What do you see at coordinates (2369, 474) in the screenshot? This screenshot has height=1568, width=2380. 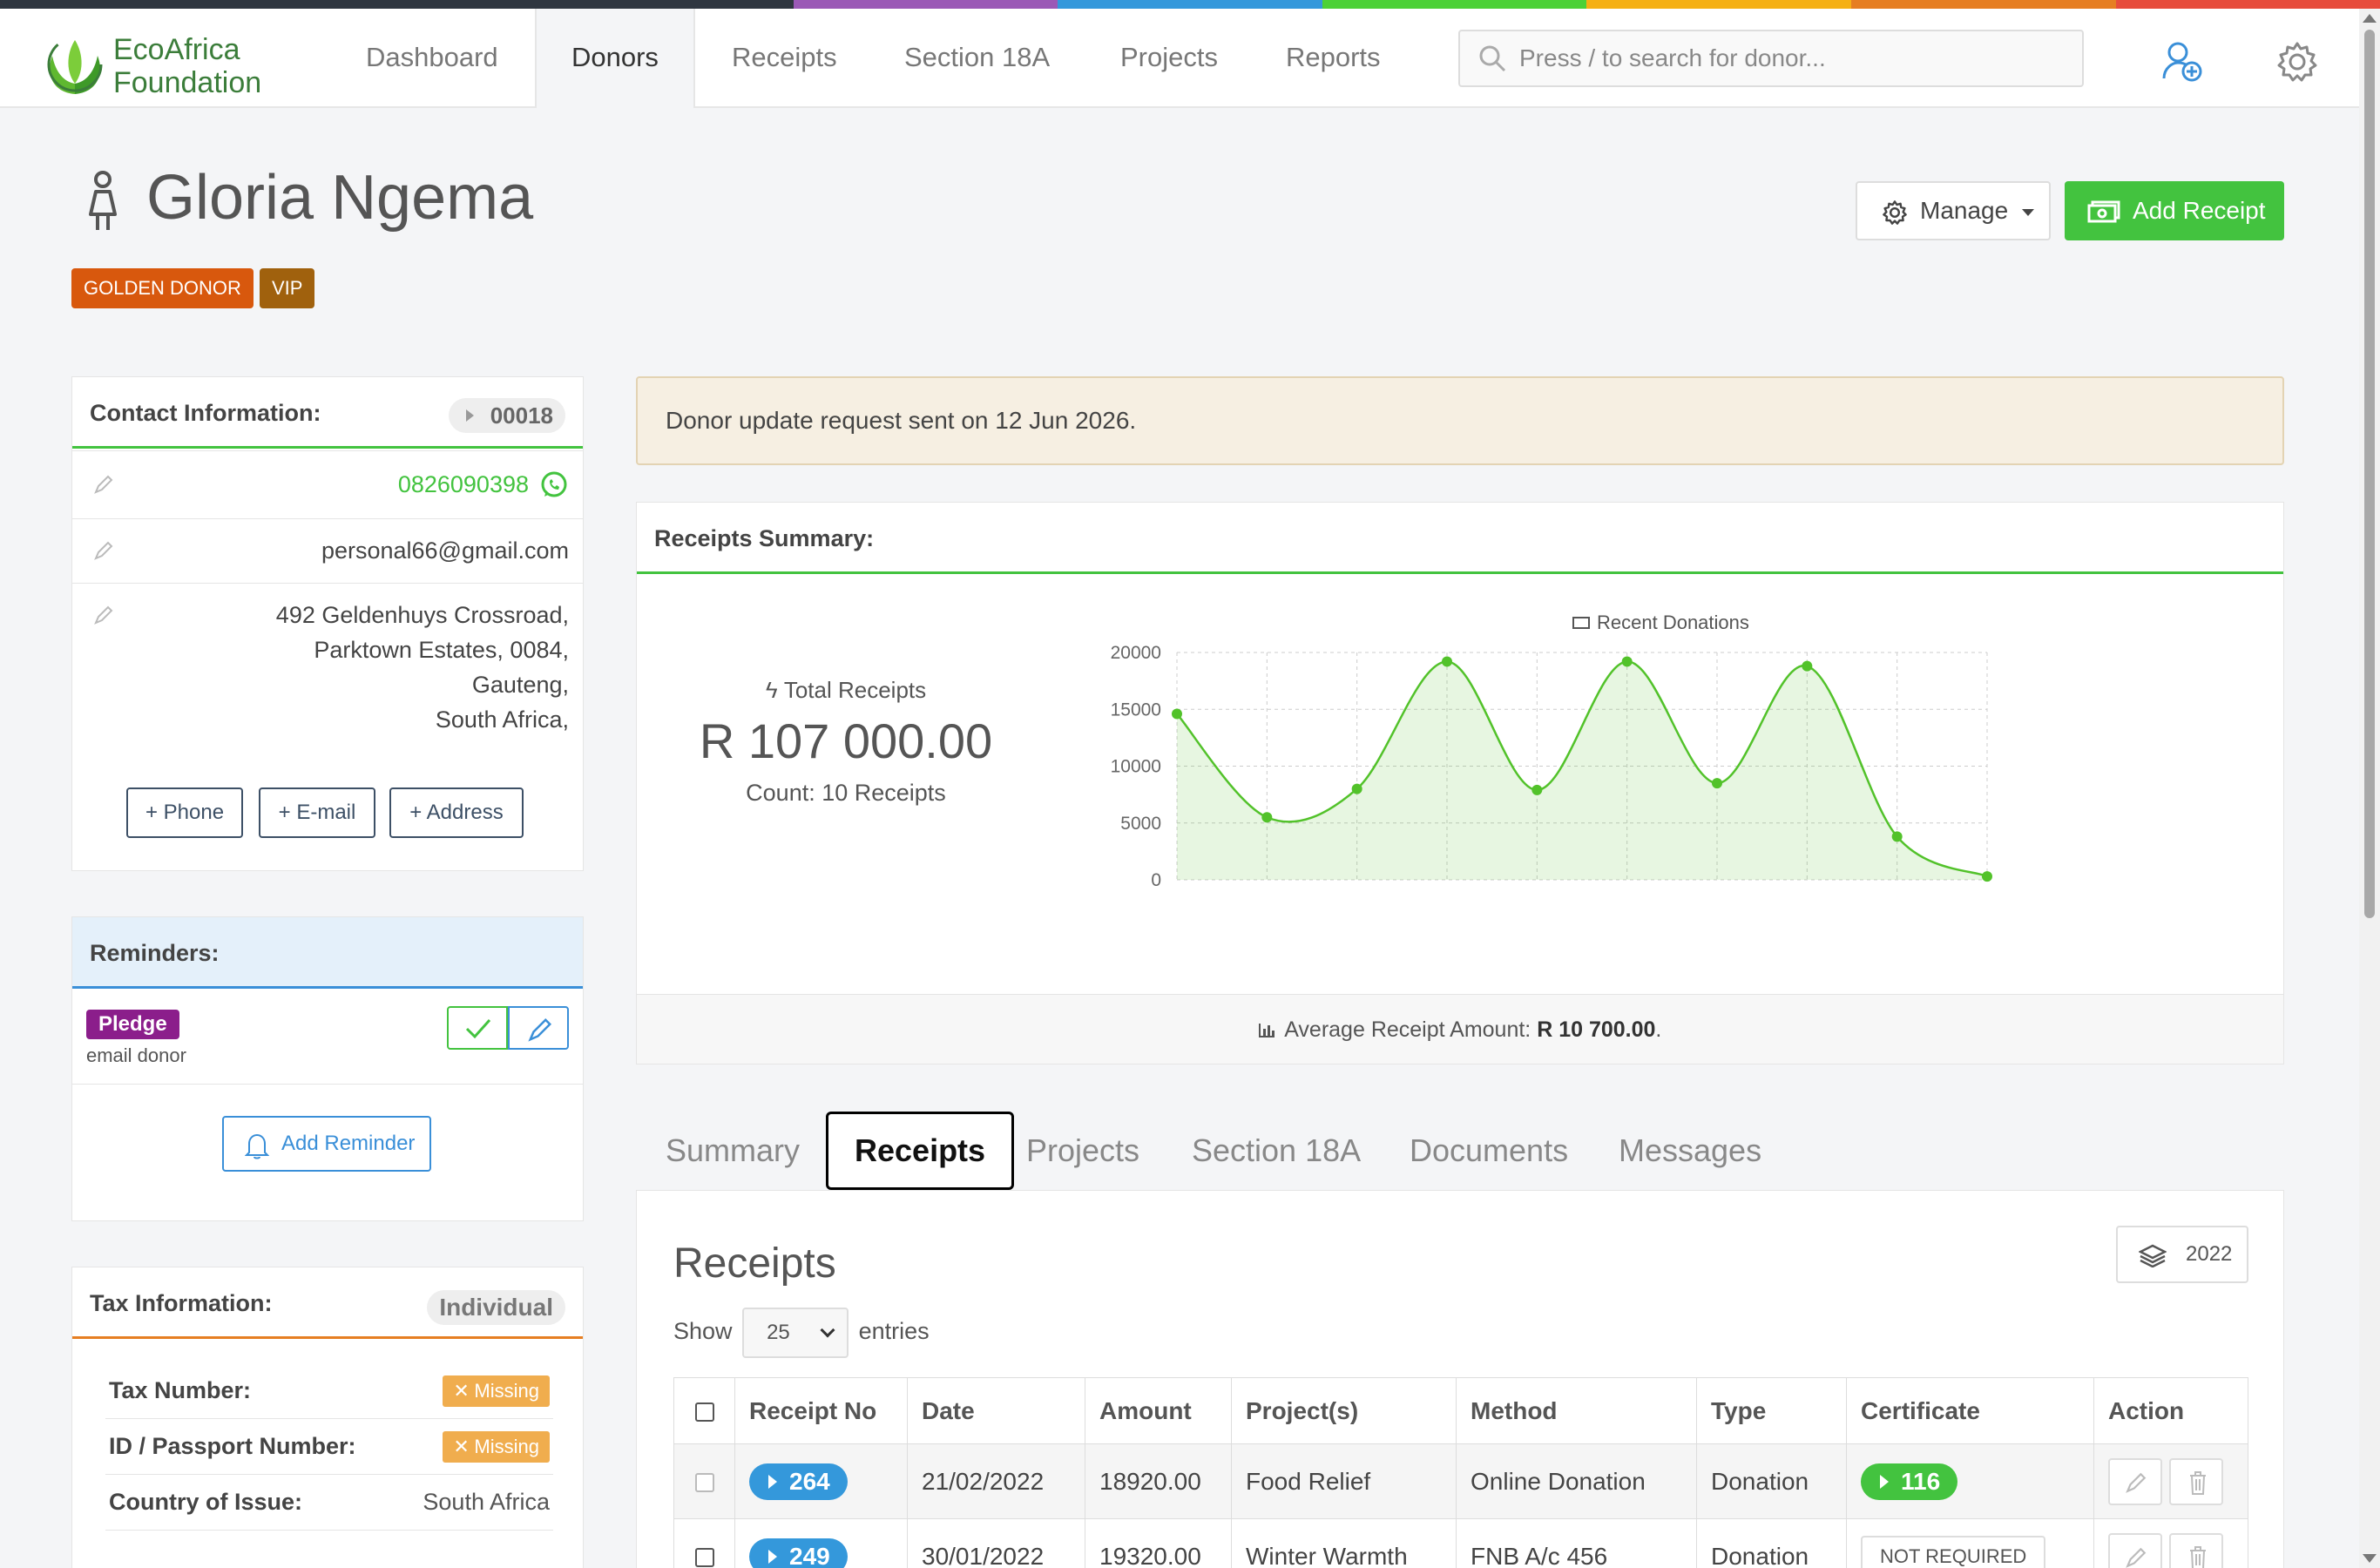 I see `scroll-thumb` at bounding box center [2369, 474].